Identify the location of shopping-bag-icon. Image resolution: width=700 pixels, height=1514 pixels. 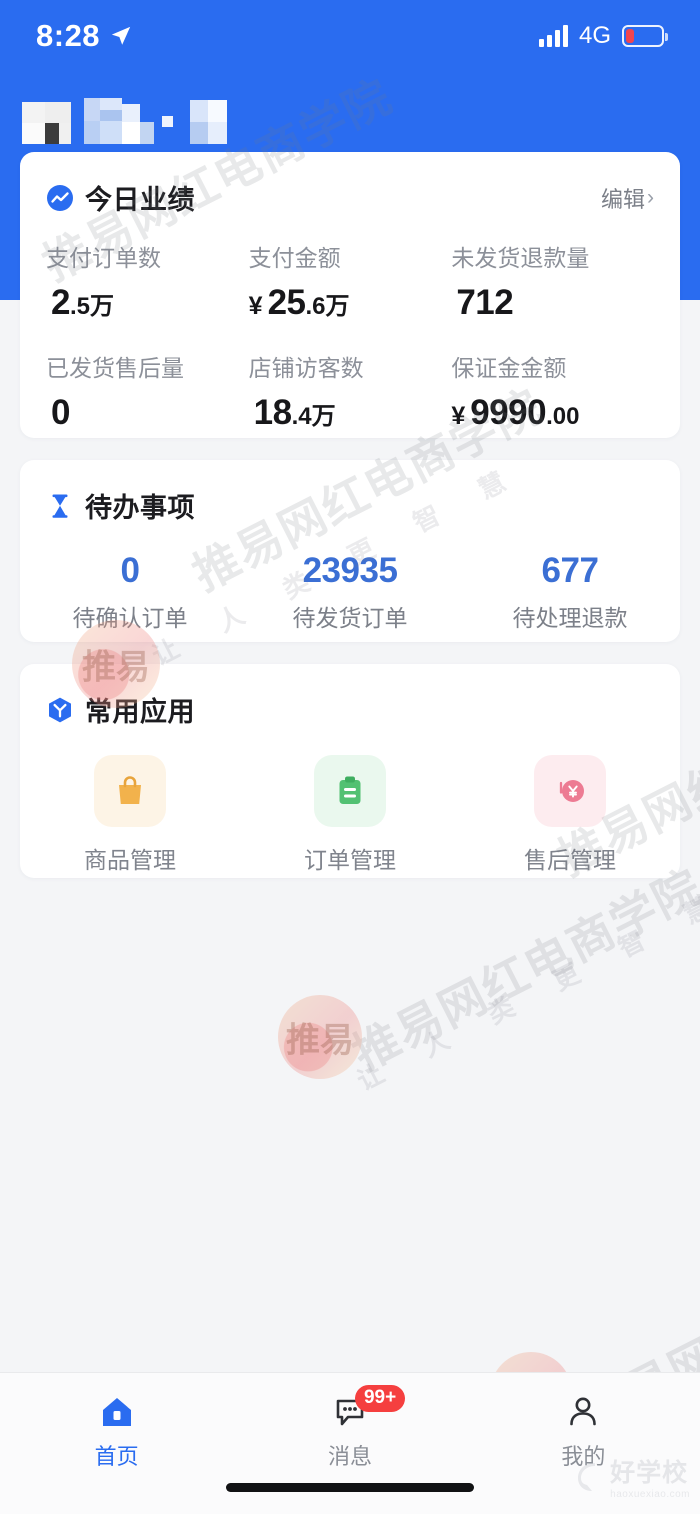
(130, 790).